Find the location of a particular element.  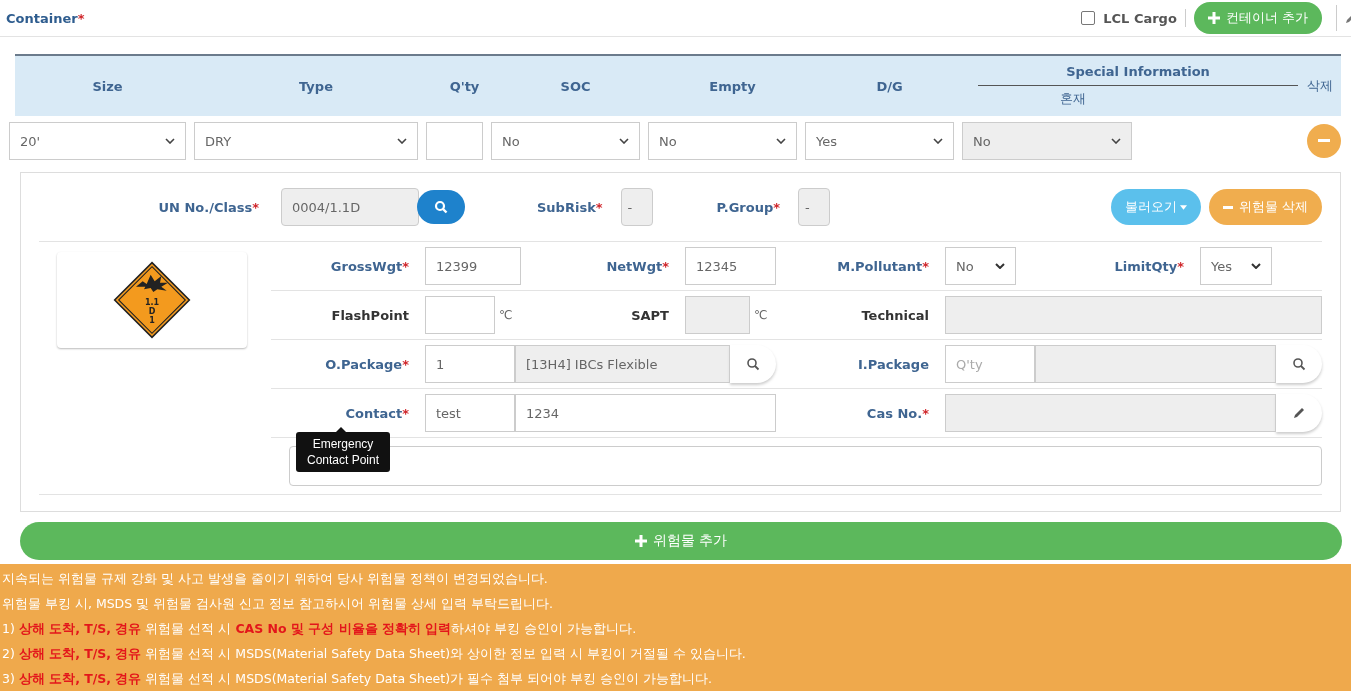

column-header: 혼재 is located at coordinates (1073, 99).